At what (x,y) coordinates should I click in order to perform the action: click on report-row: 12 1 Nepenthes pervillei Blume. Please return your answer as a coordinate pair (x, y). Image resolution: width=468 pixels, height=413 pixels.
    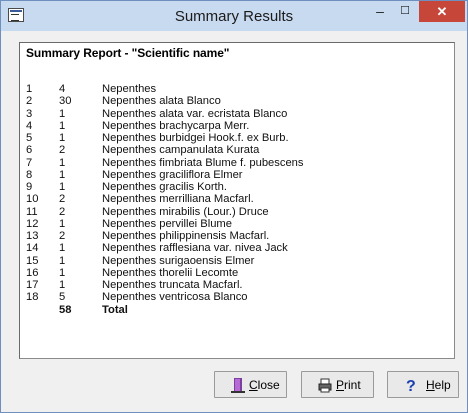
    Looking at the image, I should click on (236, 224).